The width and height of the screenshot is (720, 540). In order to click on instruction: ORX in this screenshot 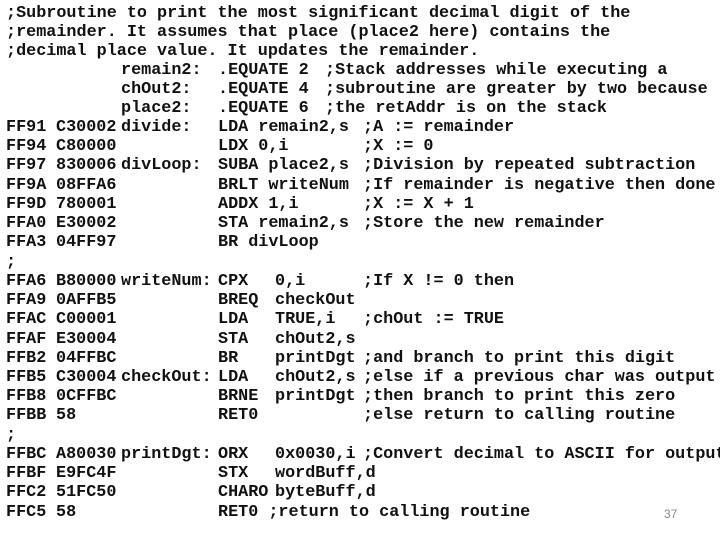, I will do `click(233, 454)`.